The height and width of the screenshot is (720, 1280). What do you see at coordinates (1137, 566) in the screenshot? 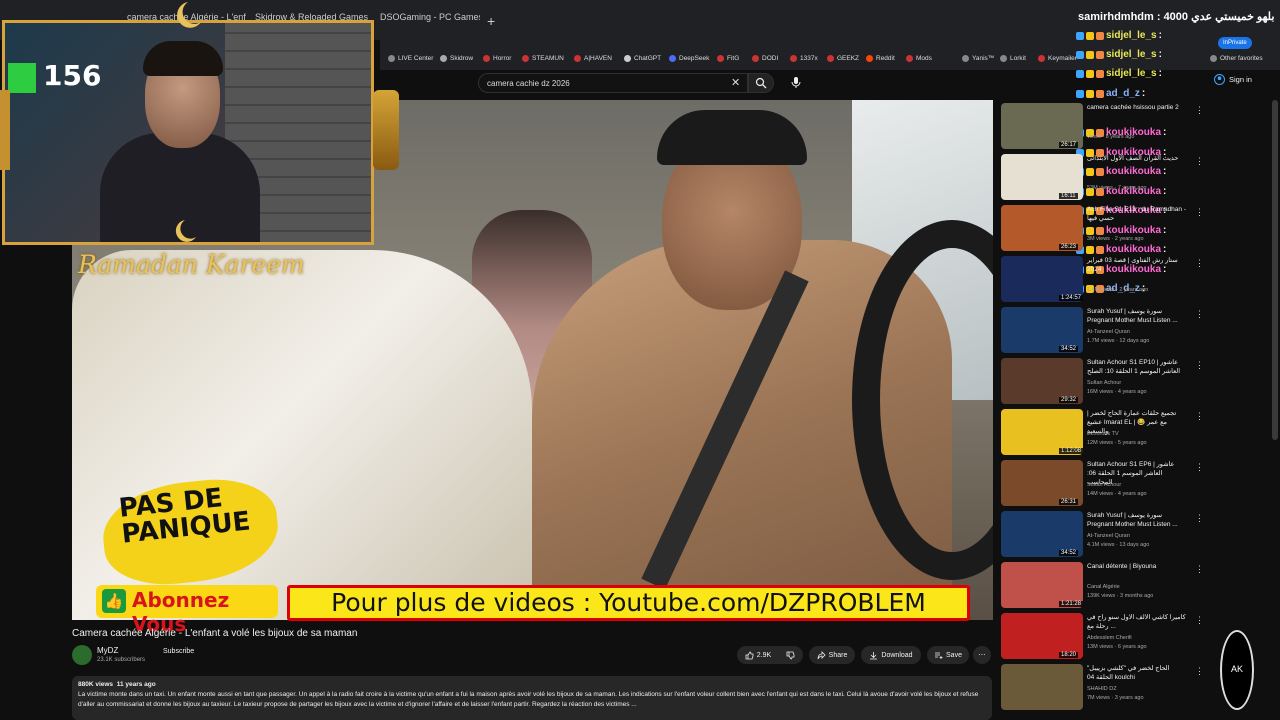
I see `recommended-title: Canal détente | Biyouna` at bounding box center [1137, 566].